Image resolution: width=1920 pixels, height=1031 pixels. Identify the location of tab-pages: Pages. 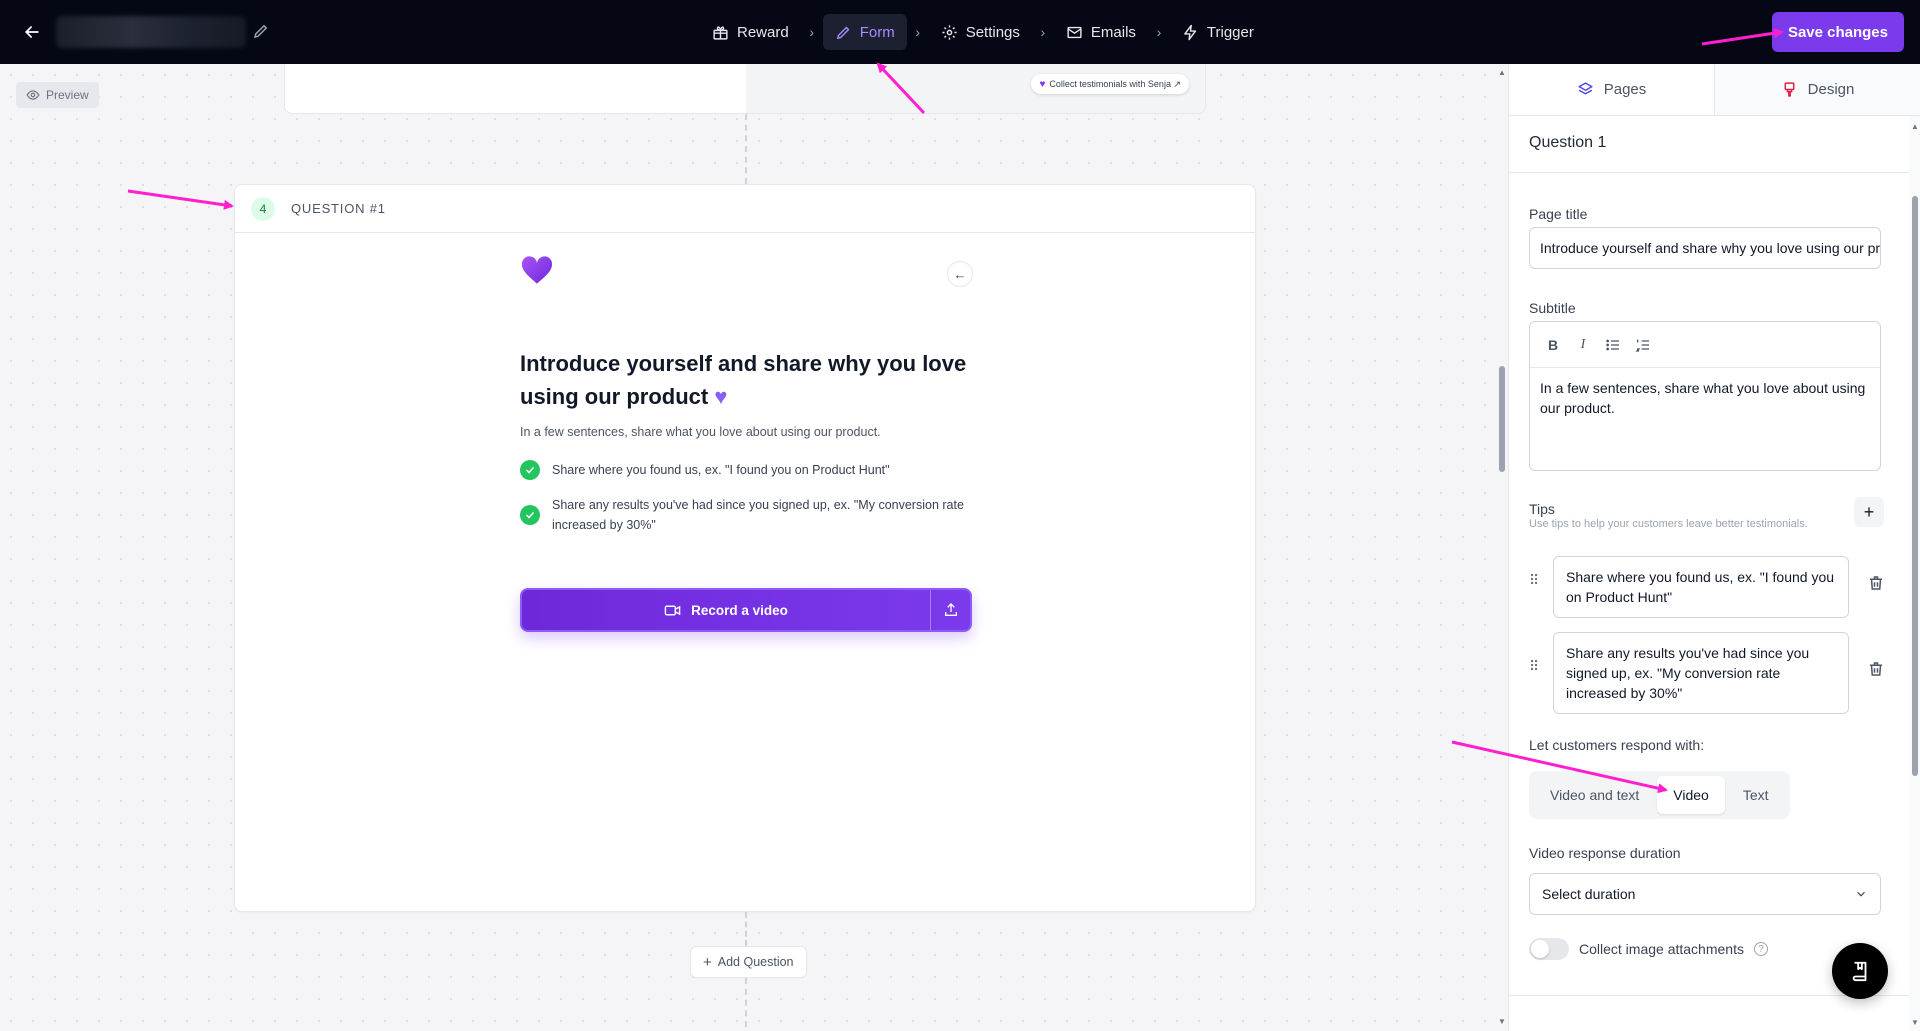
(1611, 89).